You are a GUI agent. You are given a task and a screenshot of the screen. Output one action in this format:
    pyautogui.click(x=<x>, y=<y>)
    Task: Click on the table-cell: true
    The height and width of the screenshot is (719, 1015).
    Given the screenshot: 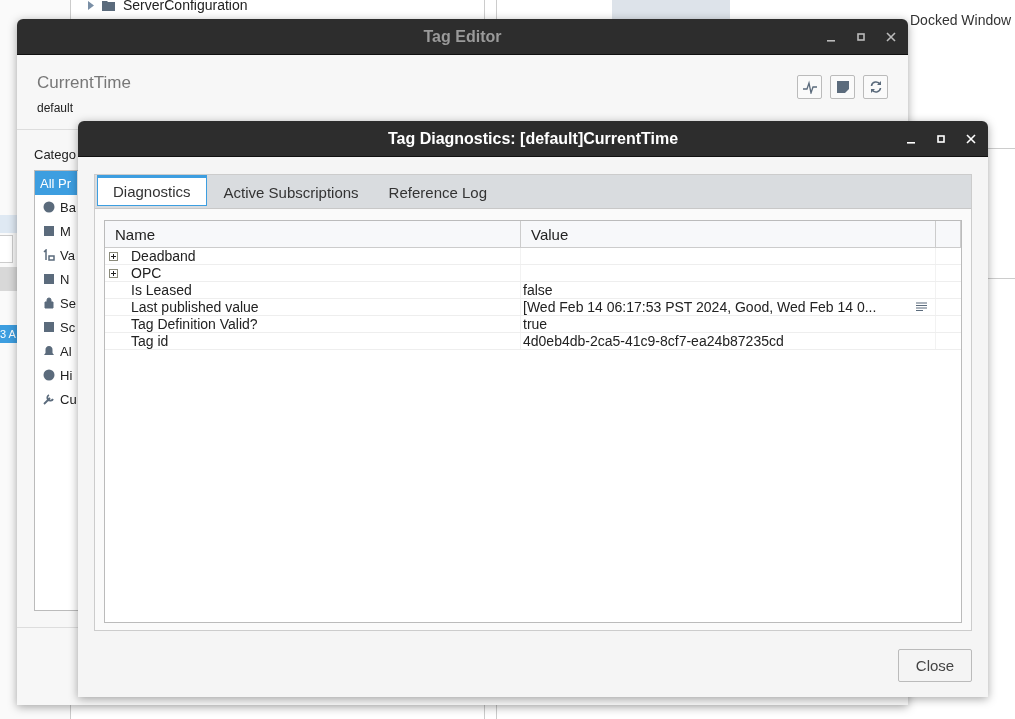 What is the action you would take?
    pyautogui.click(x=535, y=324)
    